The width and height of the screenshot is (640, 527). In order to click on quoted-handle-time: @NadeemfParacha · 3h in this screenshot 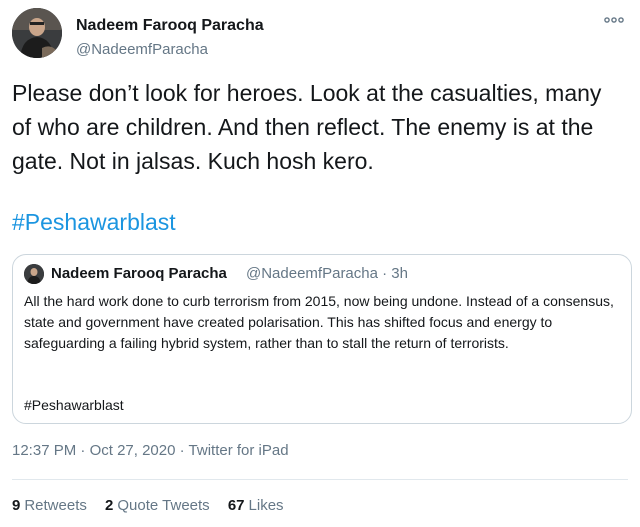, I will do `click(327, 273)`.